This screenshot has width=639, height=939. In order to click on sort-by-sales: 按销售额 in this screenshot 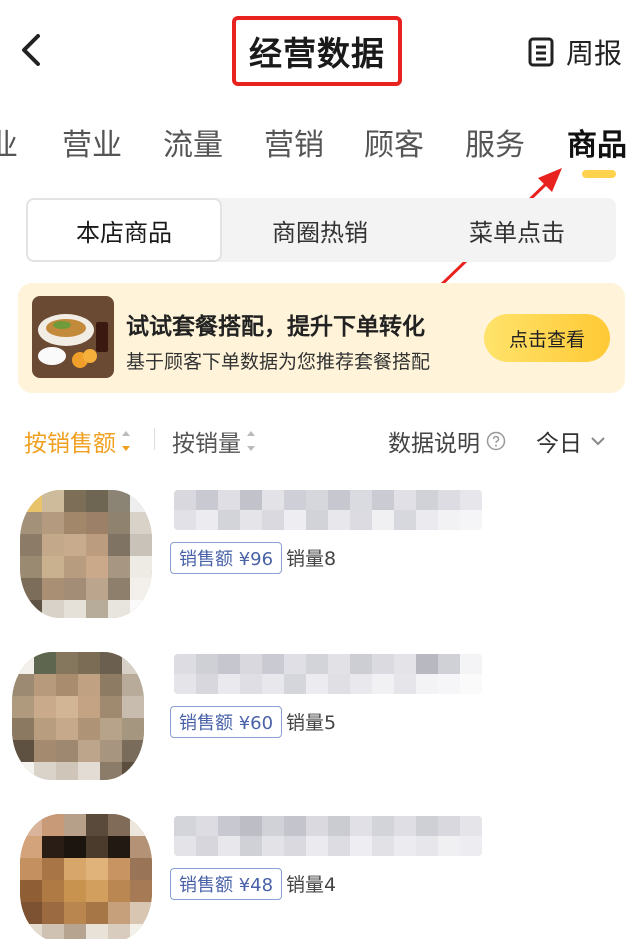, I will do `click(78, 441)`.